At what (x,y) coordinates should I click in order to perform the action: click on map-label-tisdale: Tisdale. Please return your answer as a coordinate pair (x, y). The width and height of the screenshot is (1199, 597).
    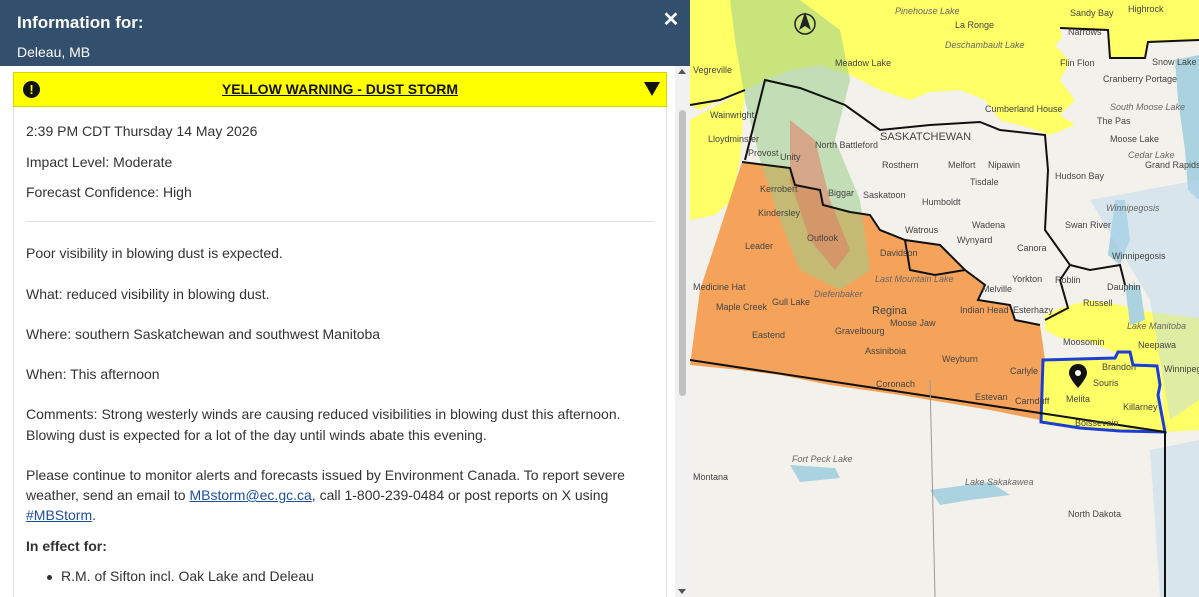
    Looking at the image, I should click on (984, 182).